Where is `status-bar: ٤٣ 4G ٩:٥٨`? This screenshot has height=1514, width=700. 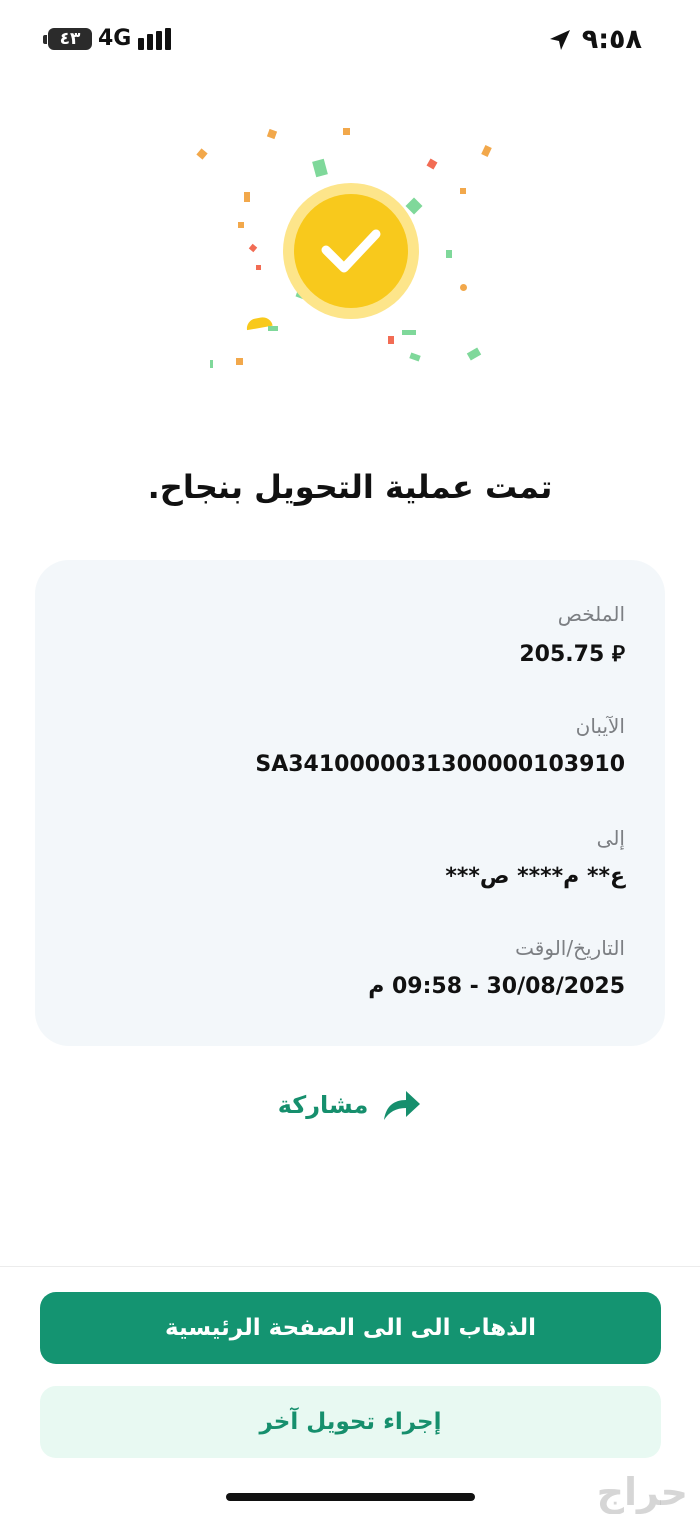
status-bar: ٤٣ 4G ٩:٥٨ is located at coordinates (350, 40).